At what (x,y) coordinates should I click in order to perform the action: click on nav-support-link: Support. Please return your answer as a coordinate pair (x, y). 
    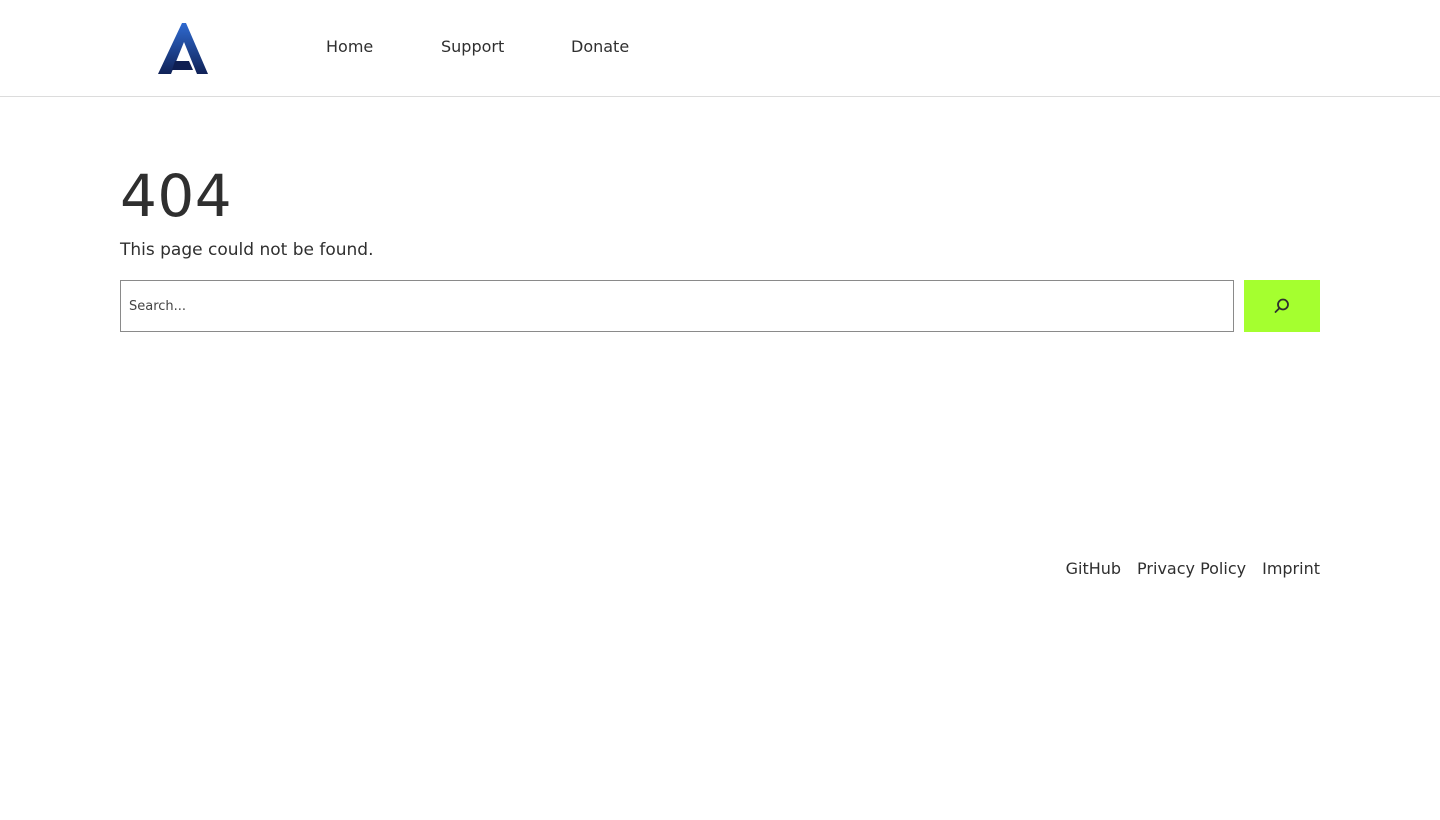
    Looking at the image, I should click on (506, 47).